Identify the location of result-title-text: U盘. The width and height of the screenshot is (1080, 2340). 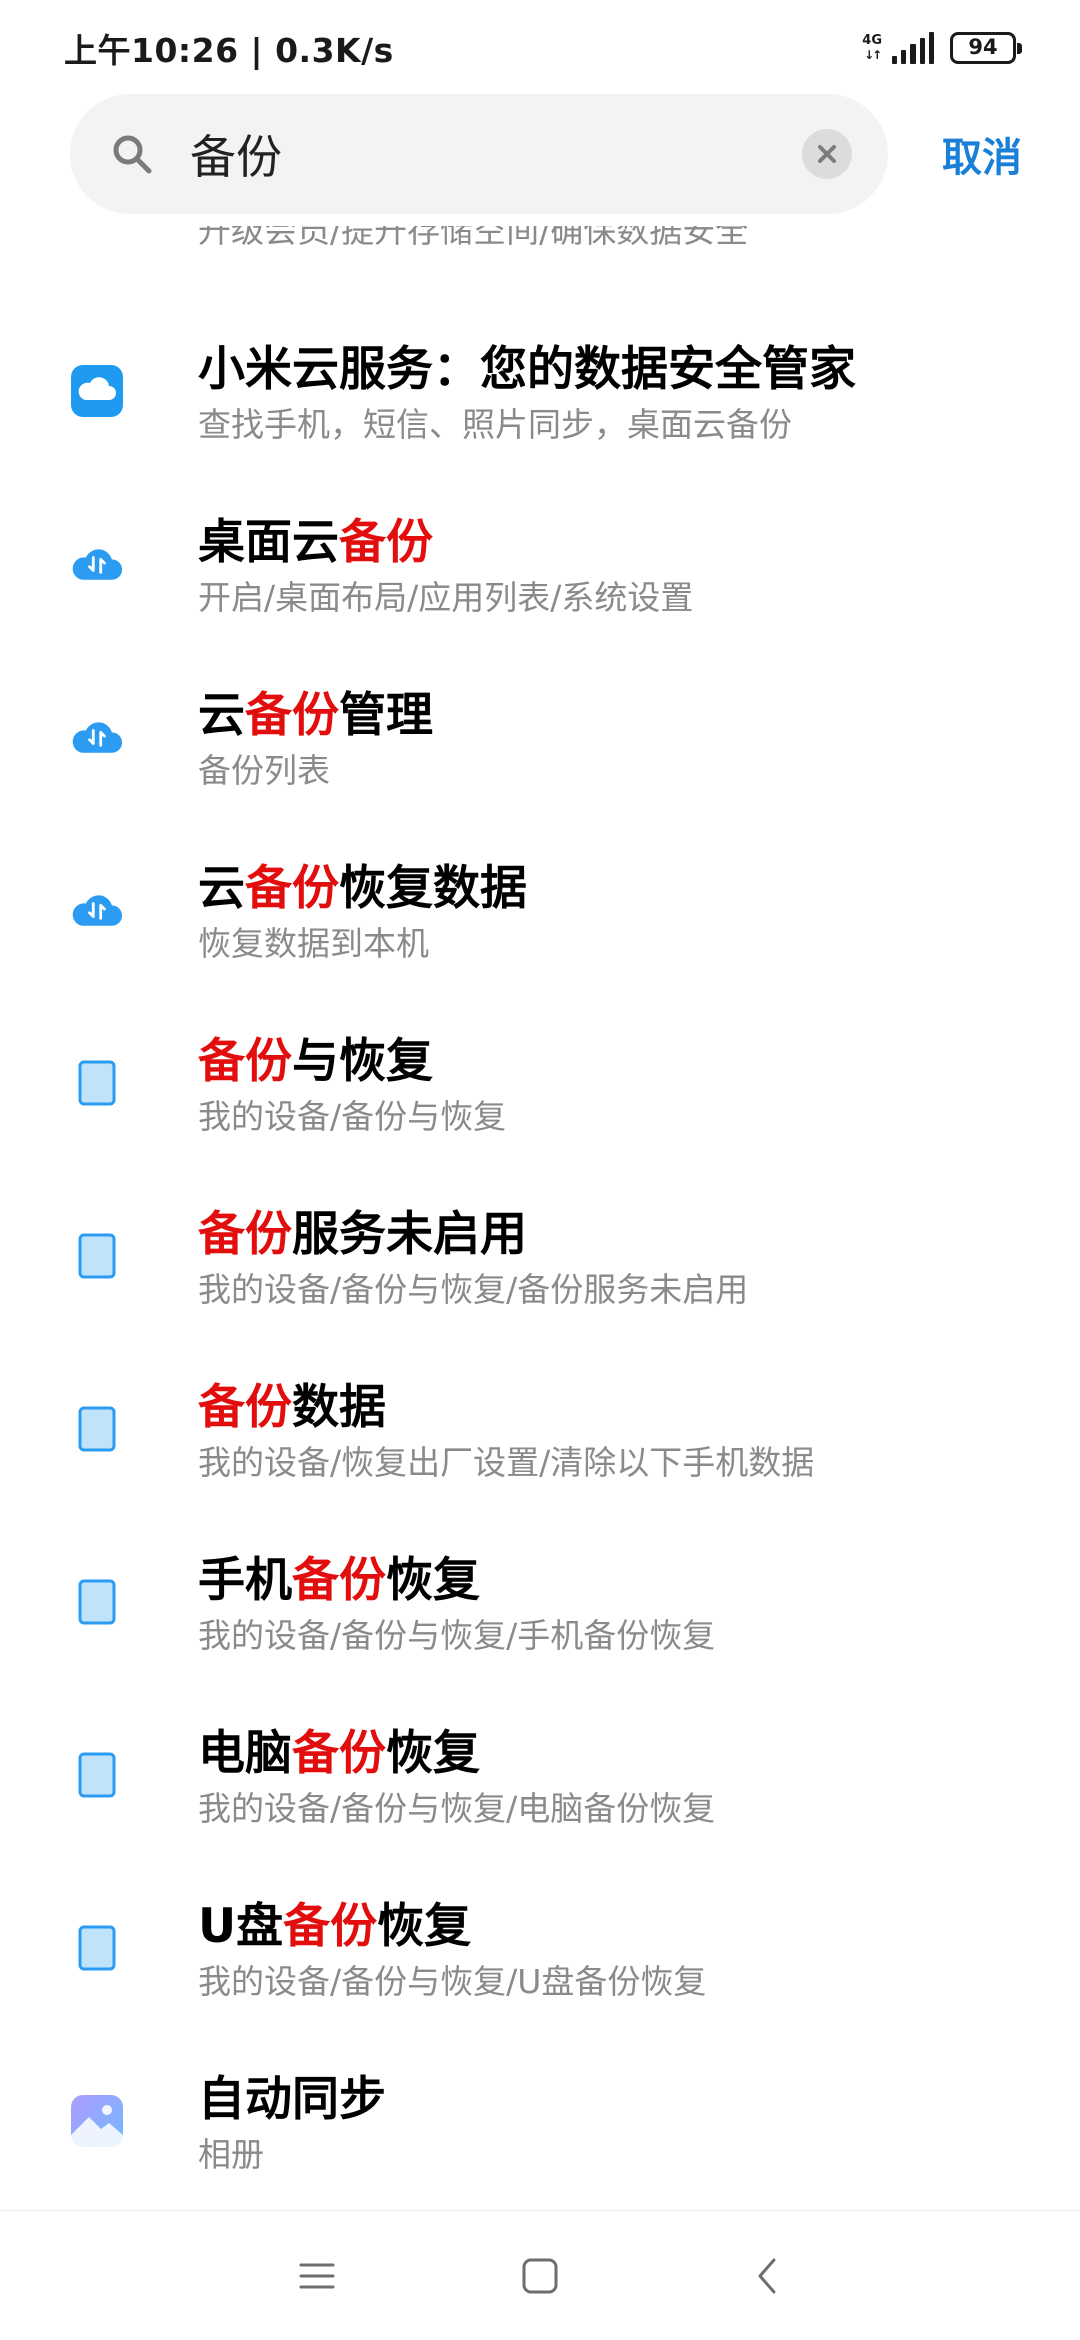
(241, 1926).